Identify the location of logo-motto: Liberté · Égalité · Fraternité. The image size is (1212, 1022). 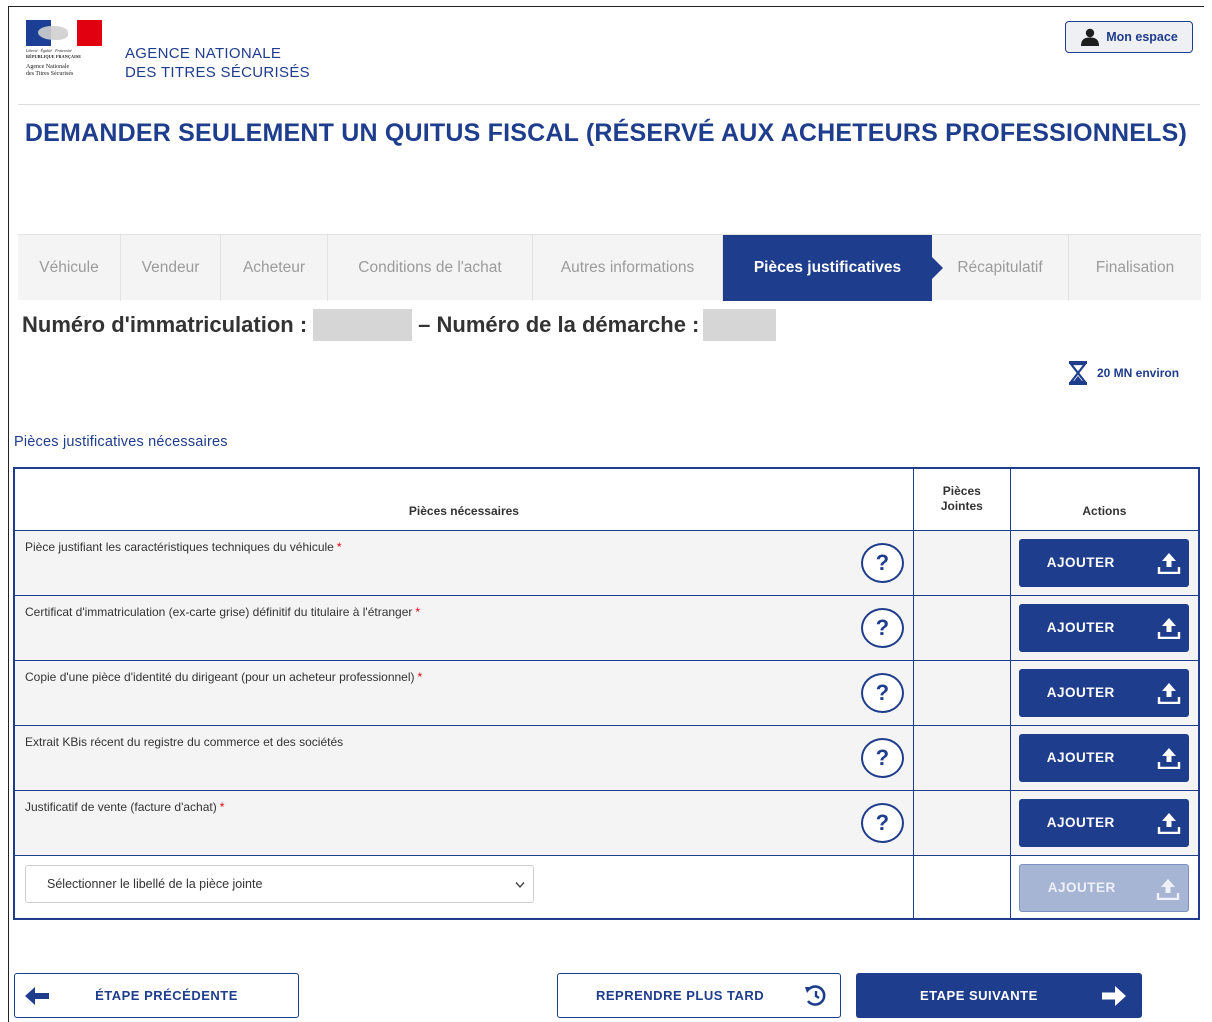
(49, 50).